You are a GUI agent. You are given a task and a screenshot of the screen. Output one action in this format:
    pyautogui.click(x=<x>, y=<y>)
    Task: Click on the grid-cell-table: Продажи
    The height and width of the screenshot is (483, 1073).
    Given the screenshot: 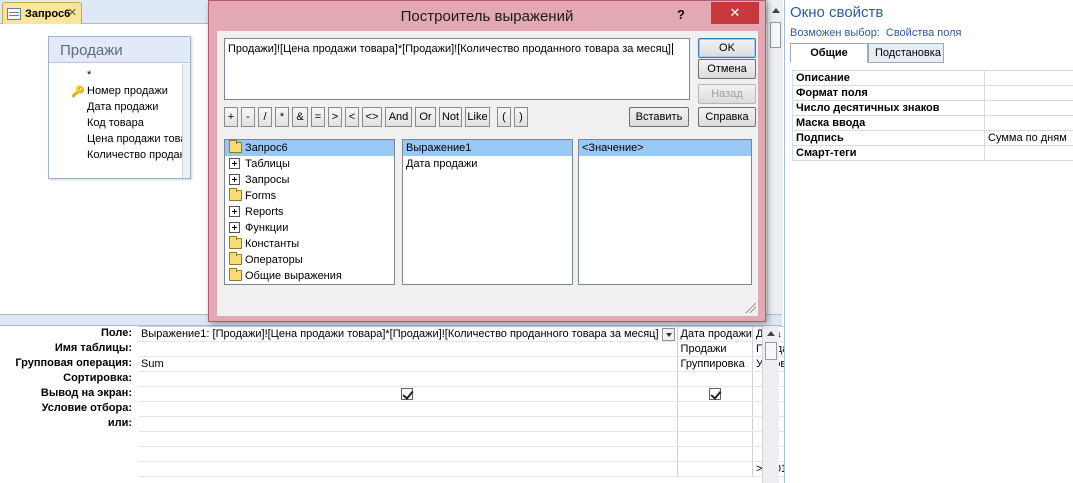 What is the action you would take?
    pyautogui.click(x=715, y=349)
    